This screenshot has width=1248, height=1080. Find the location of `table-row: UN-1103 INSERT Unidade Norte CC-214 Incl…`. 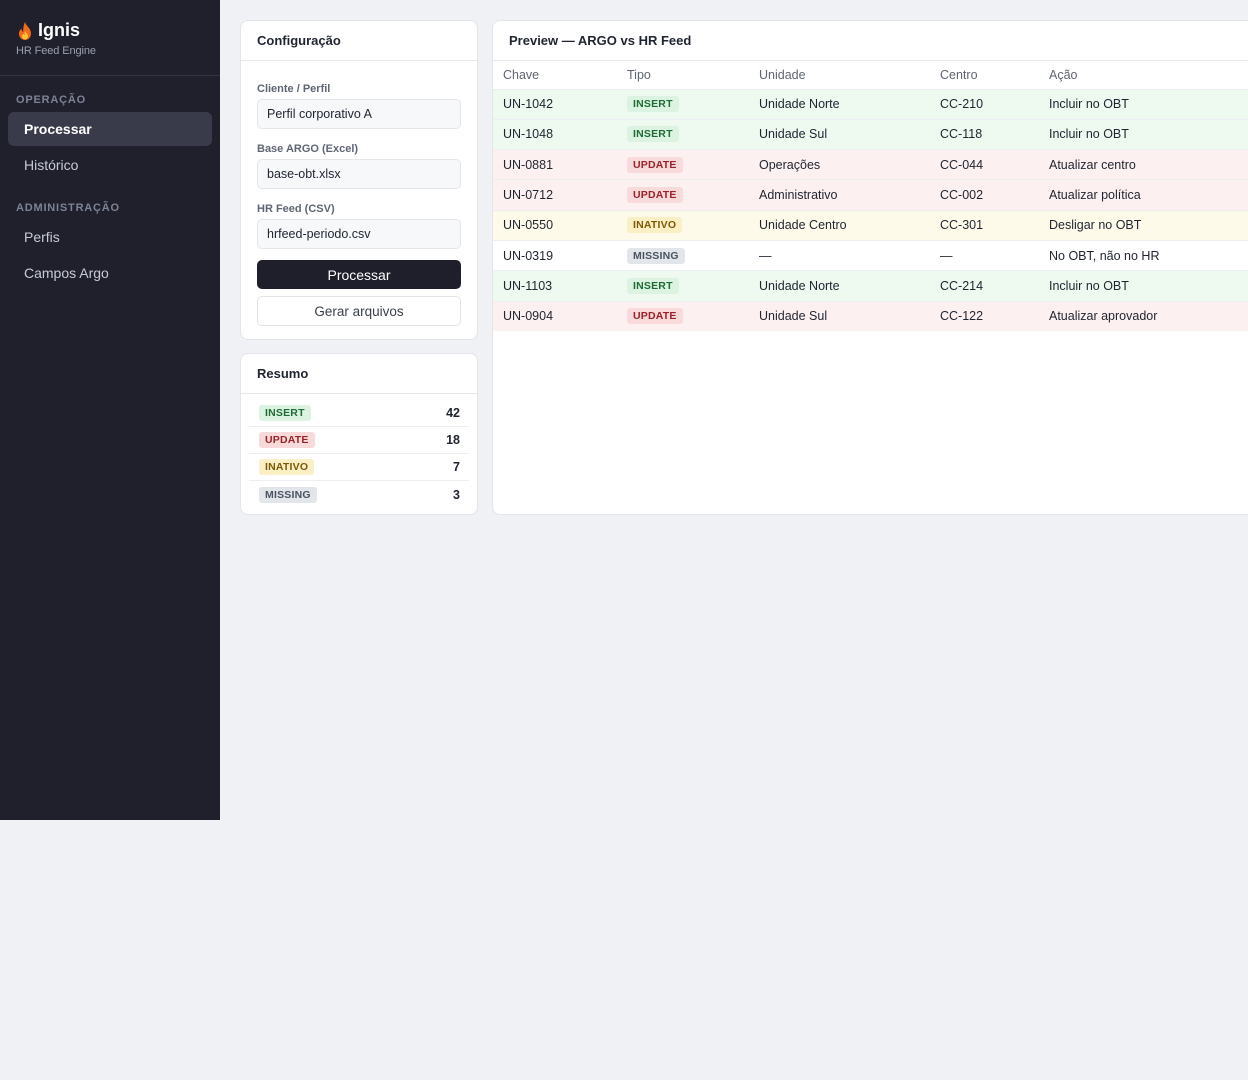

table-row: UN-1103 INSERT Unidade Norte CC-214 Incl… is located at coordinates (870, 286).